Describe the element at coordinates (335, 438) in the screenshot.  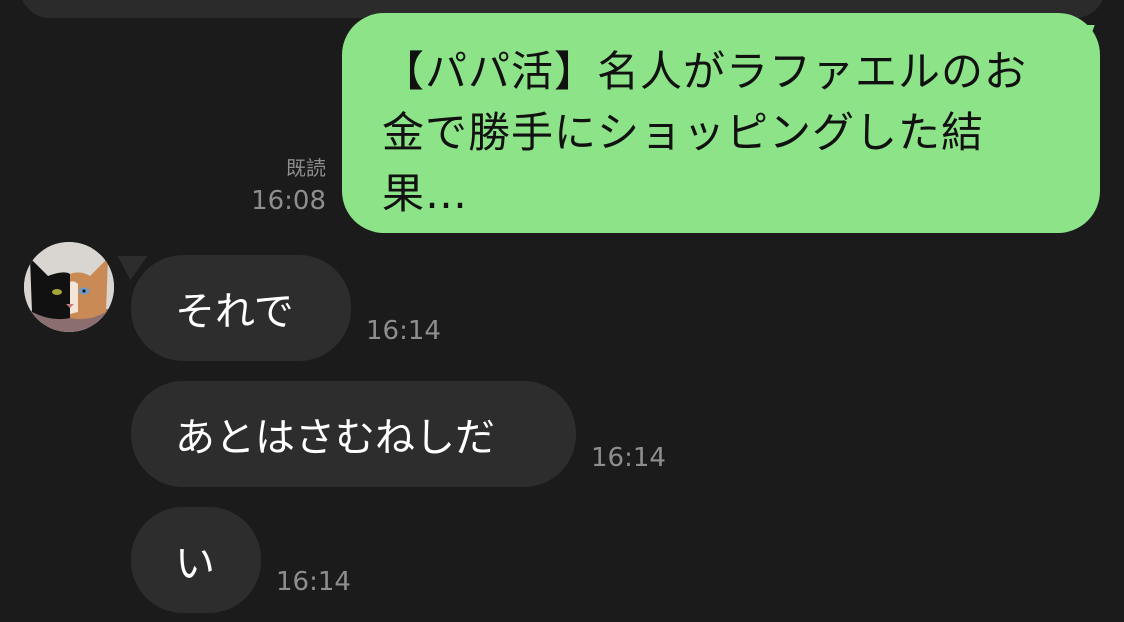
I see `incoming-message-text: あとはさむねしだ` at that location.